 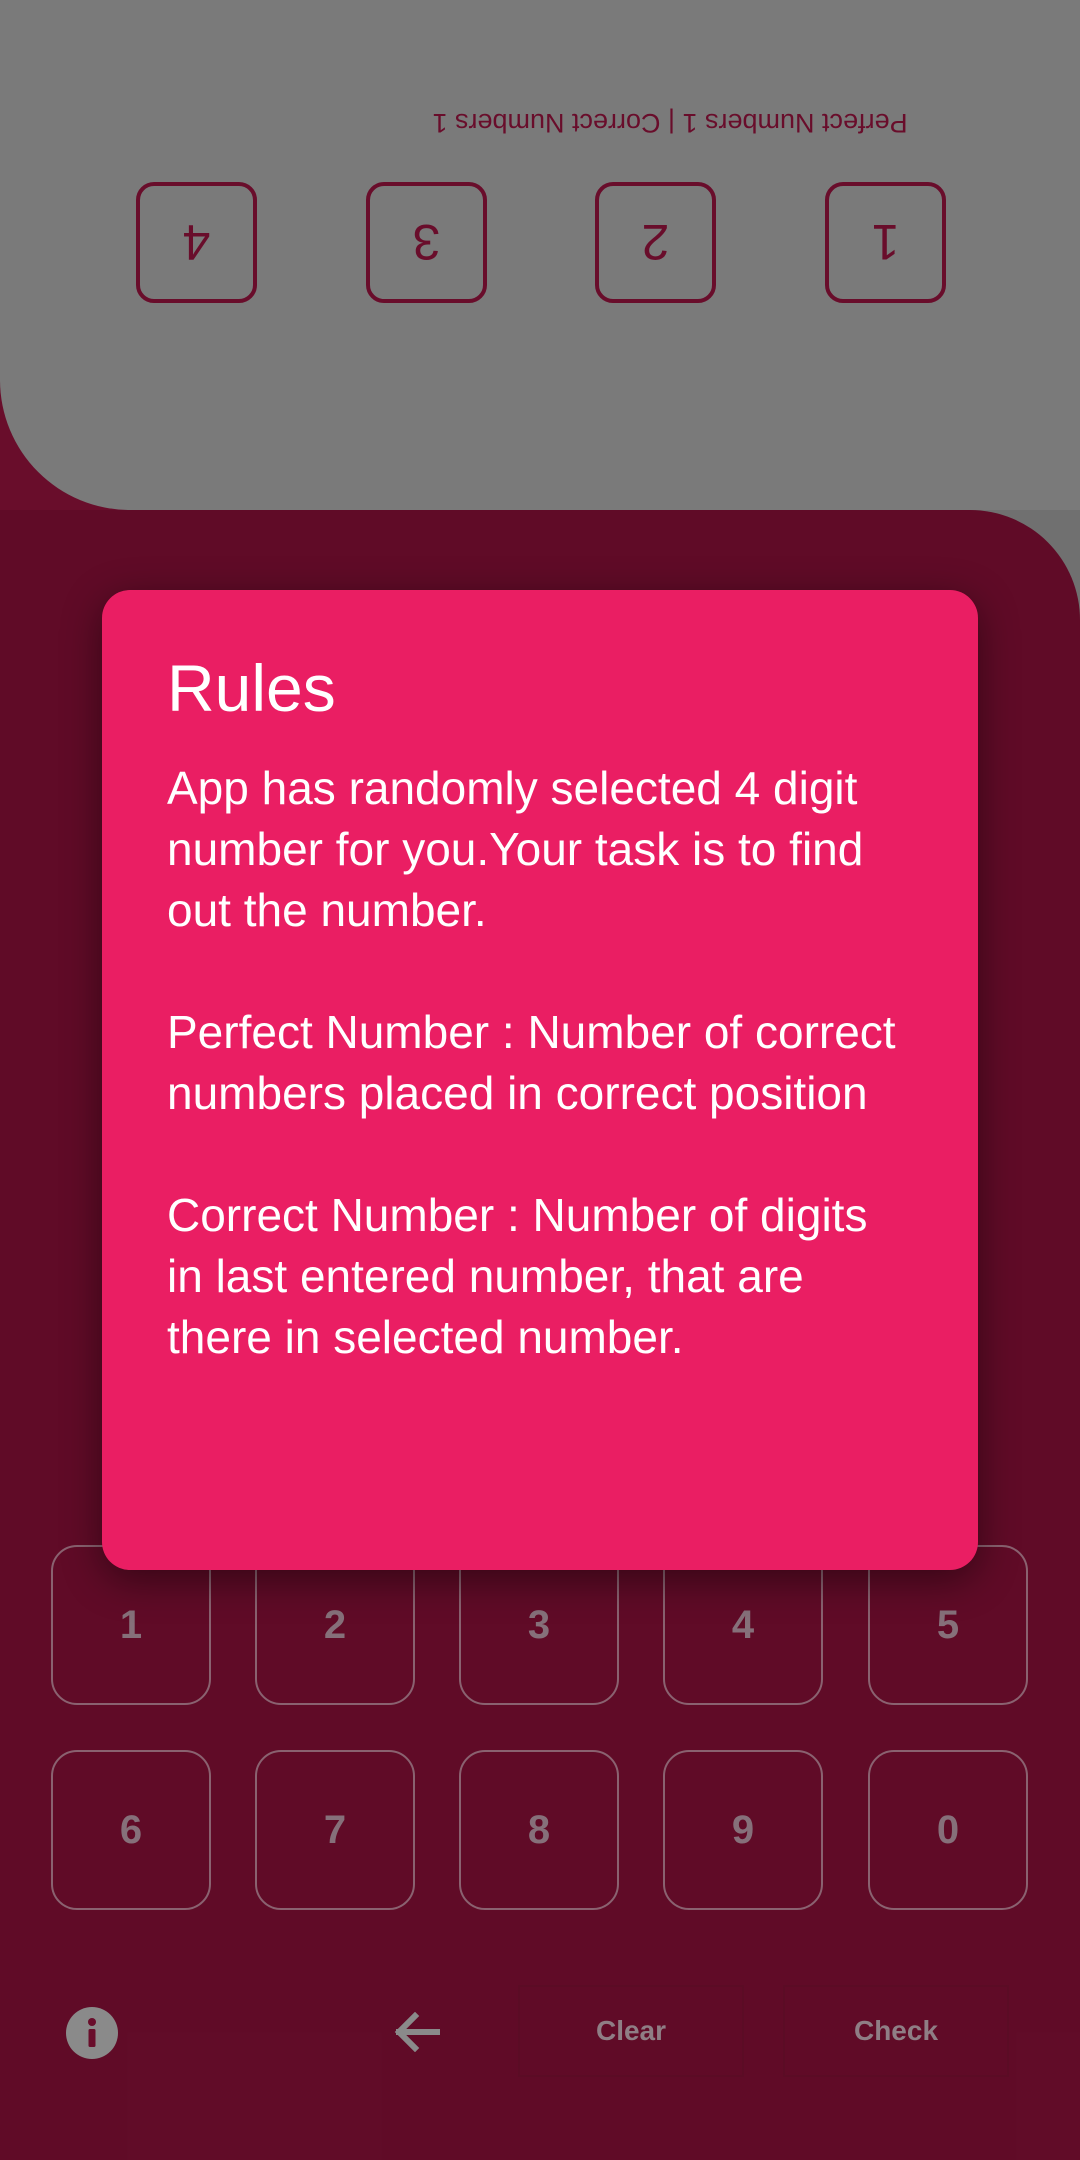 What do you see at coordinates (335, 1830) in the screenshot?
I see `key-7: 7` at bounding box center [335, 1830].